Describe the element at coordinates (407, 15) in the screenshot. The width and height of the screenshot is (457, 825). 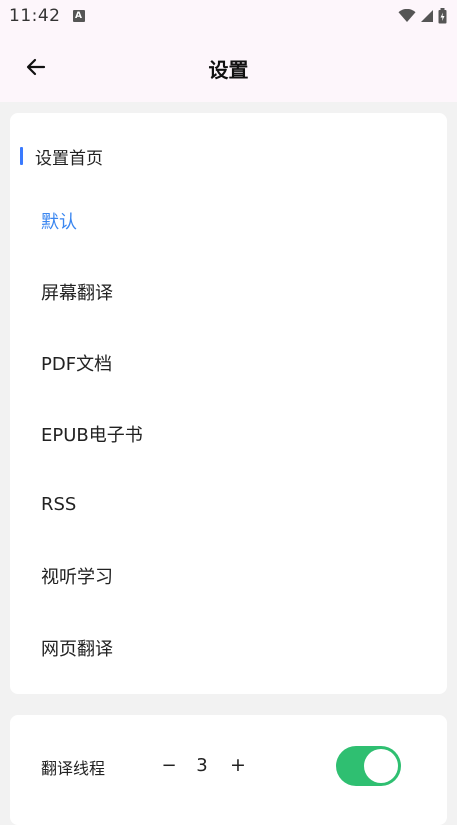
I see `wifi-icon` at that location.